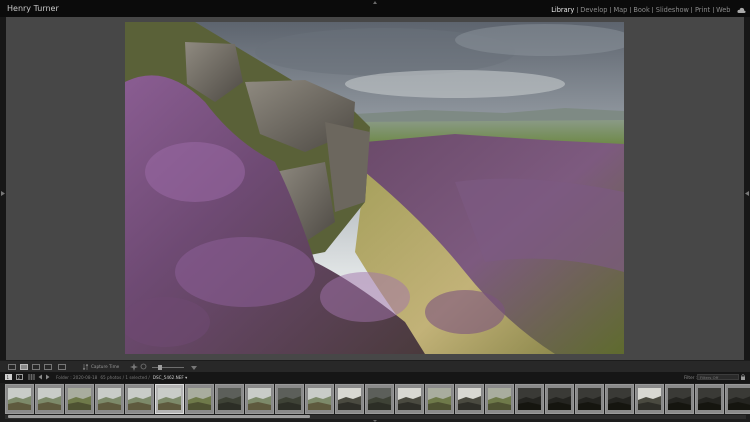  Describe the element at coordinates (85, 367) in the screenshot. I see `sort-direction-icon` at that location.